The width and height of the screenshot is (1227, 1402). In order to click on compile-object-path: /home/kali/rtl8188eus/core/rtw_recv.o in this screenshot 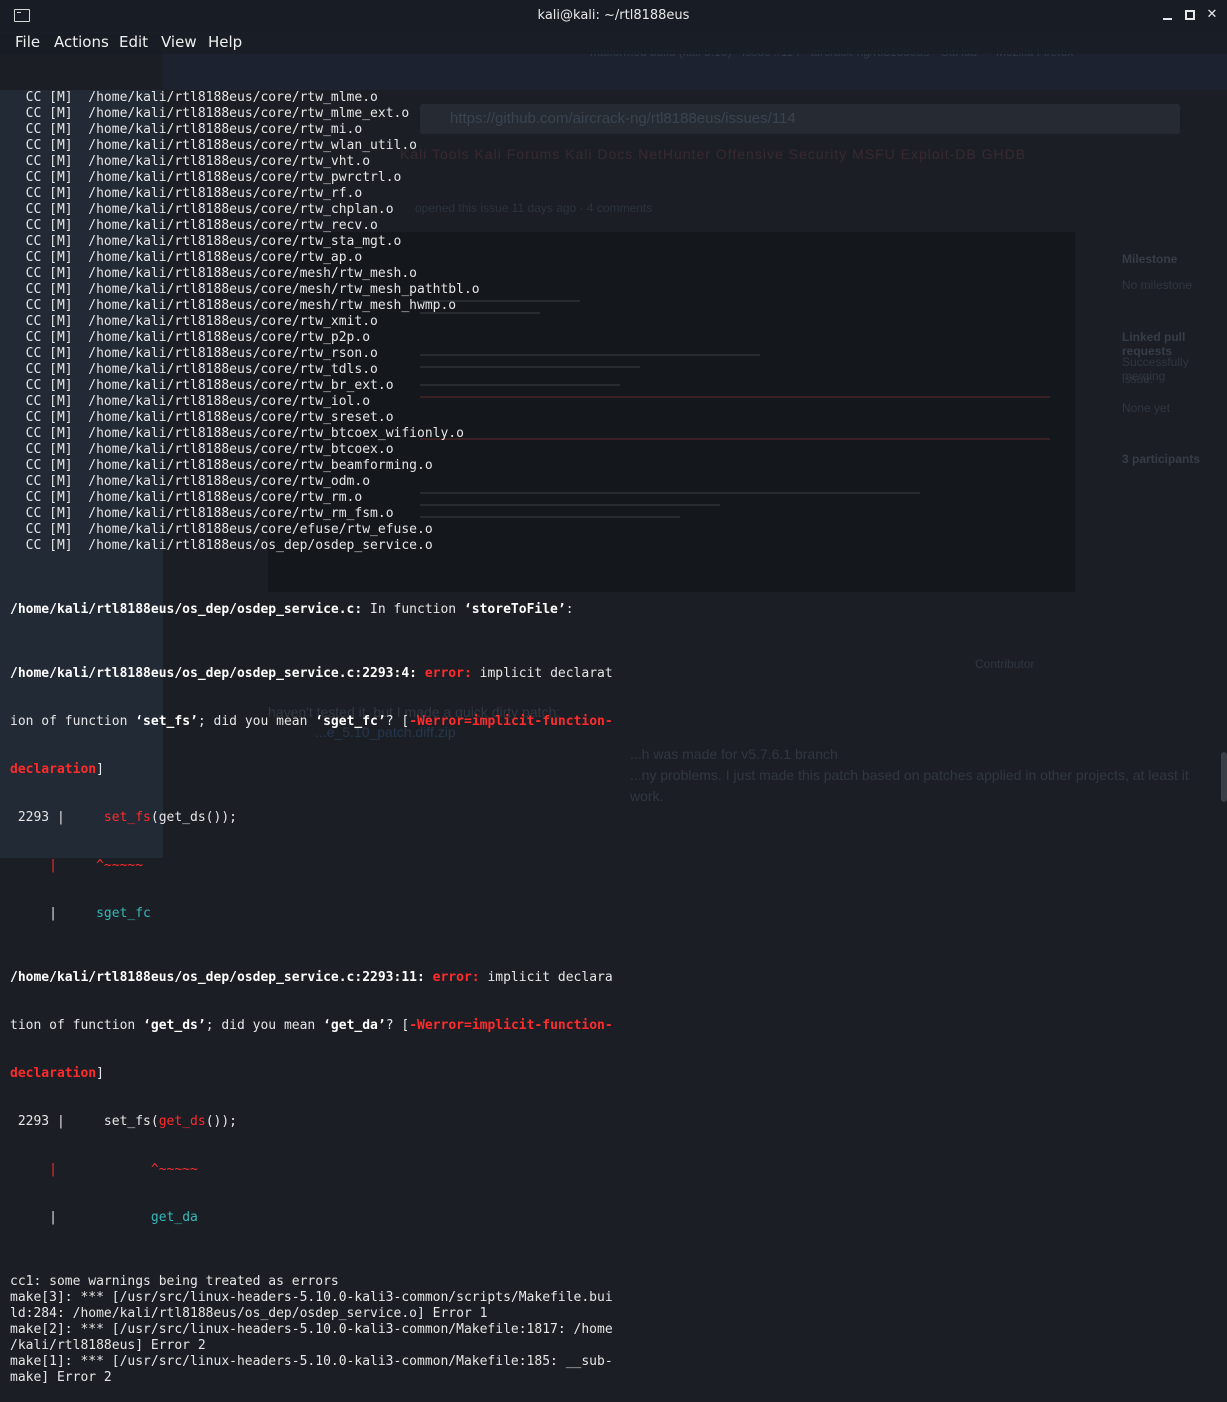, I will do `click(233, 225)`.